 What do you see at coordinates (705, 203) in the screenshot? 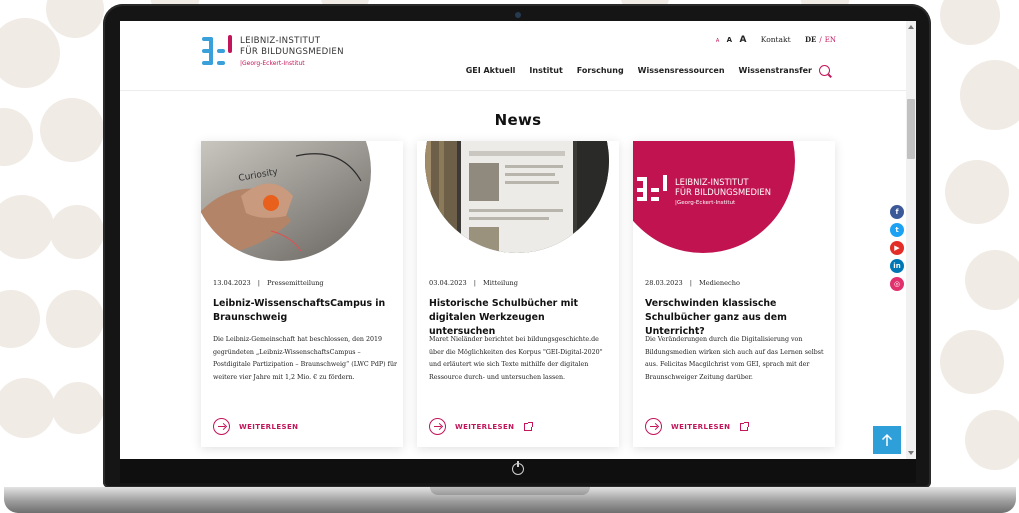
I see `image-logo-sub: |Georg-Eckert-Institut` at bounding box center [705, 203].